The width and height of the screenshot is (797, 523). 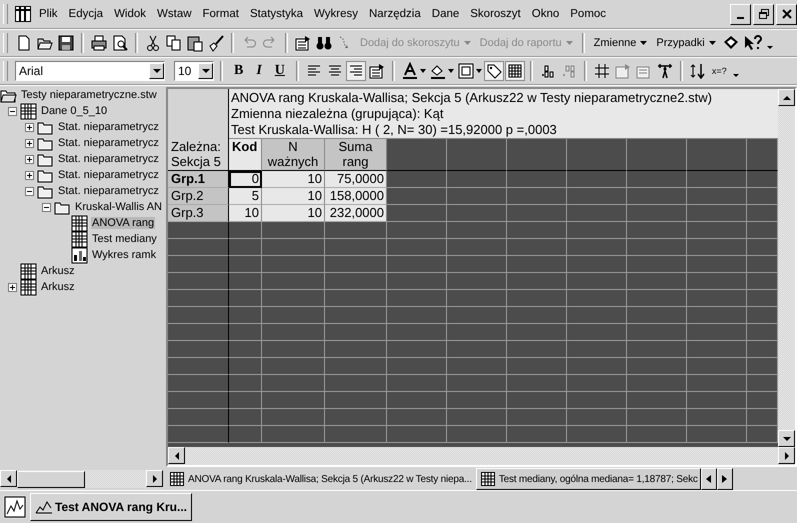 What do you see at coordinates (708, 479) in the screenshot?
I see `tab-scroll-left-button` at bounding box center [708, 479].